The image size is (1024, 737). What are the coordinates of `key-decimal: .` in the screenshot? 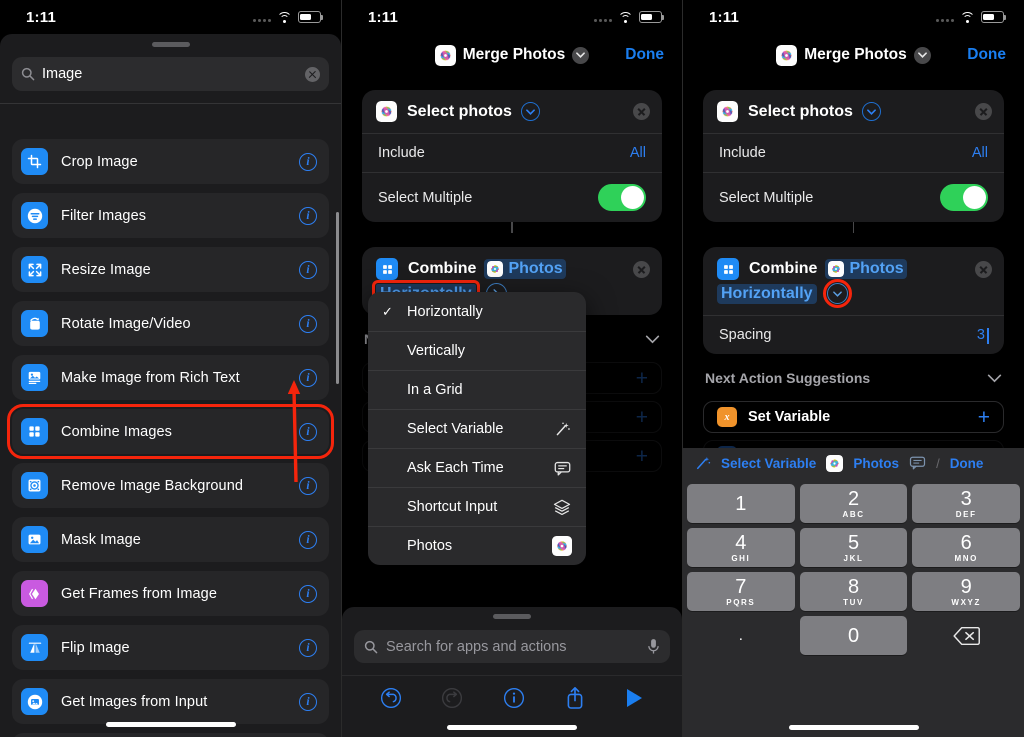 It's located at (741, 635).